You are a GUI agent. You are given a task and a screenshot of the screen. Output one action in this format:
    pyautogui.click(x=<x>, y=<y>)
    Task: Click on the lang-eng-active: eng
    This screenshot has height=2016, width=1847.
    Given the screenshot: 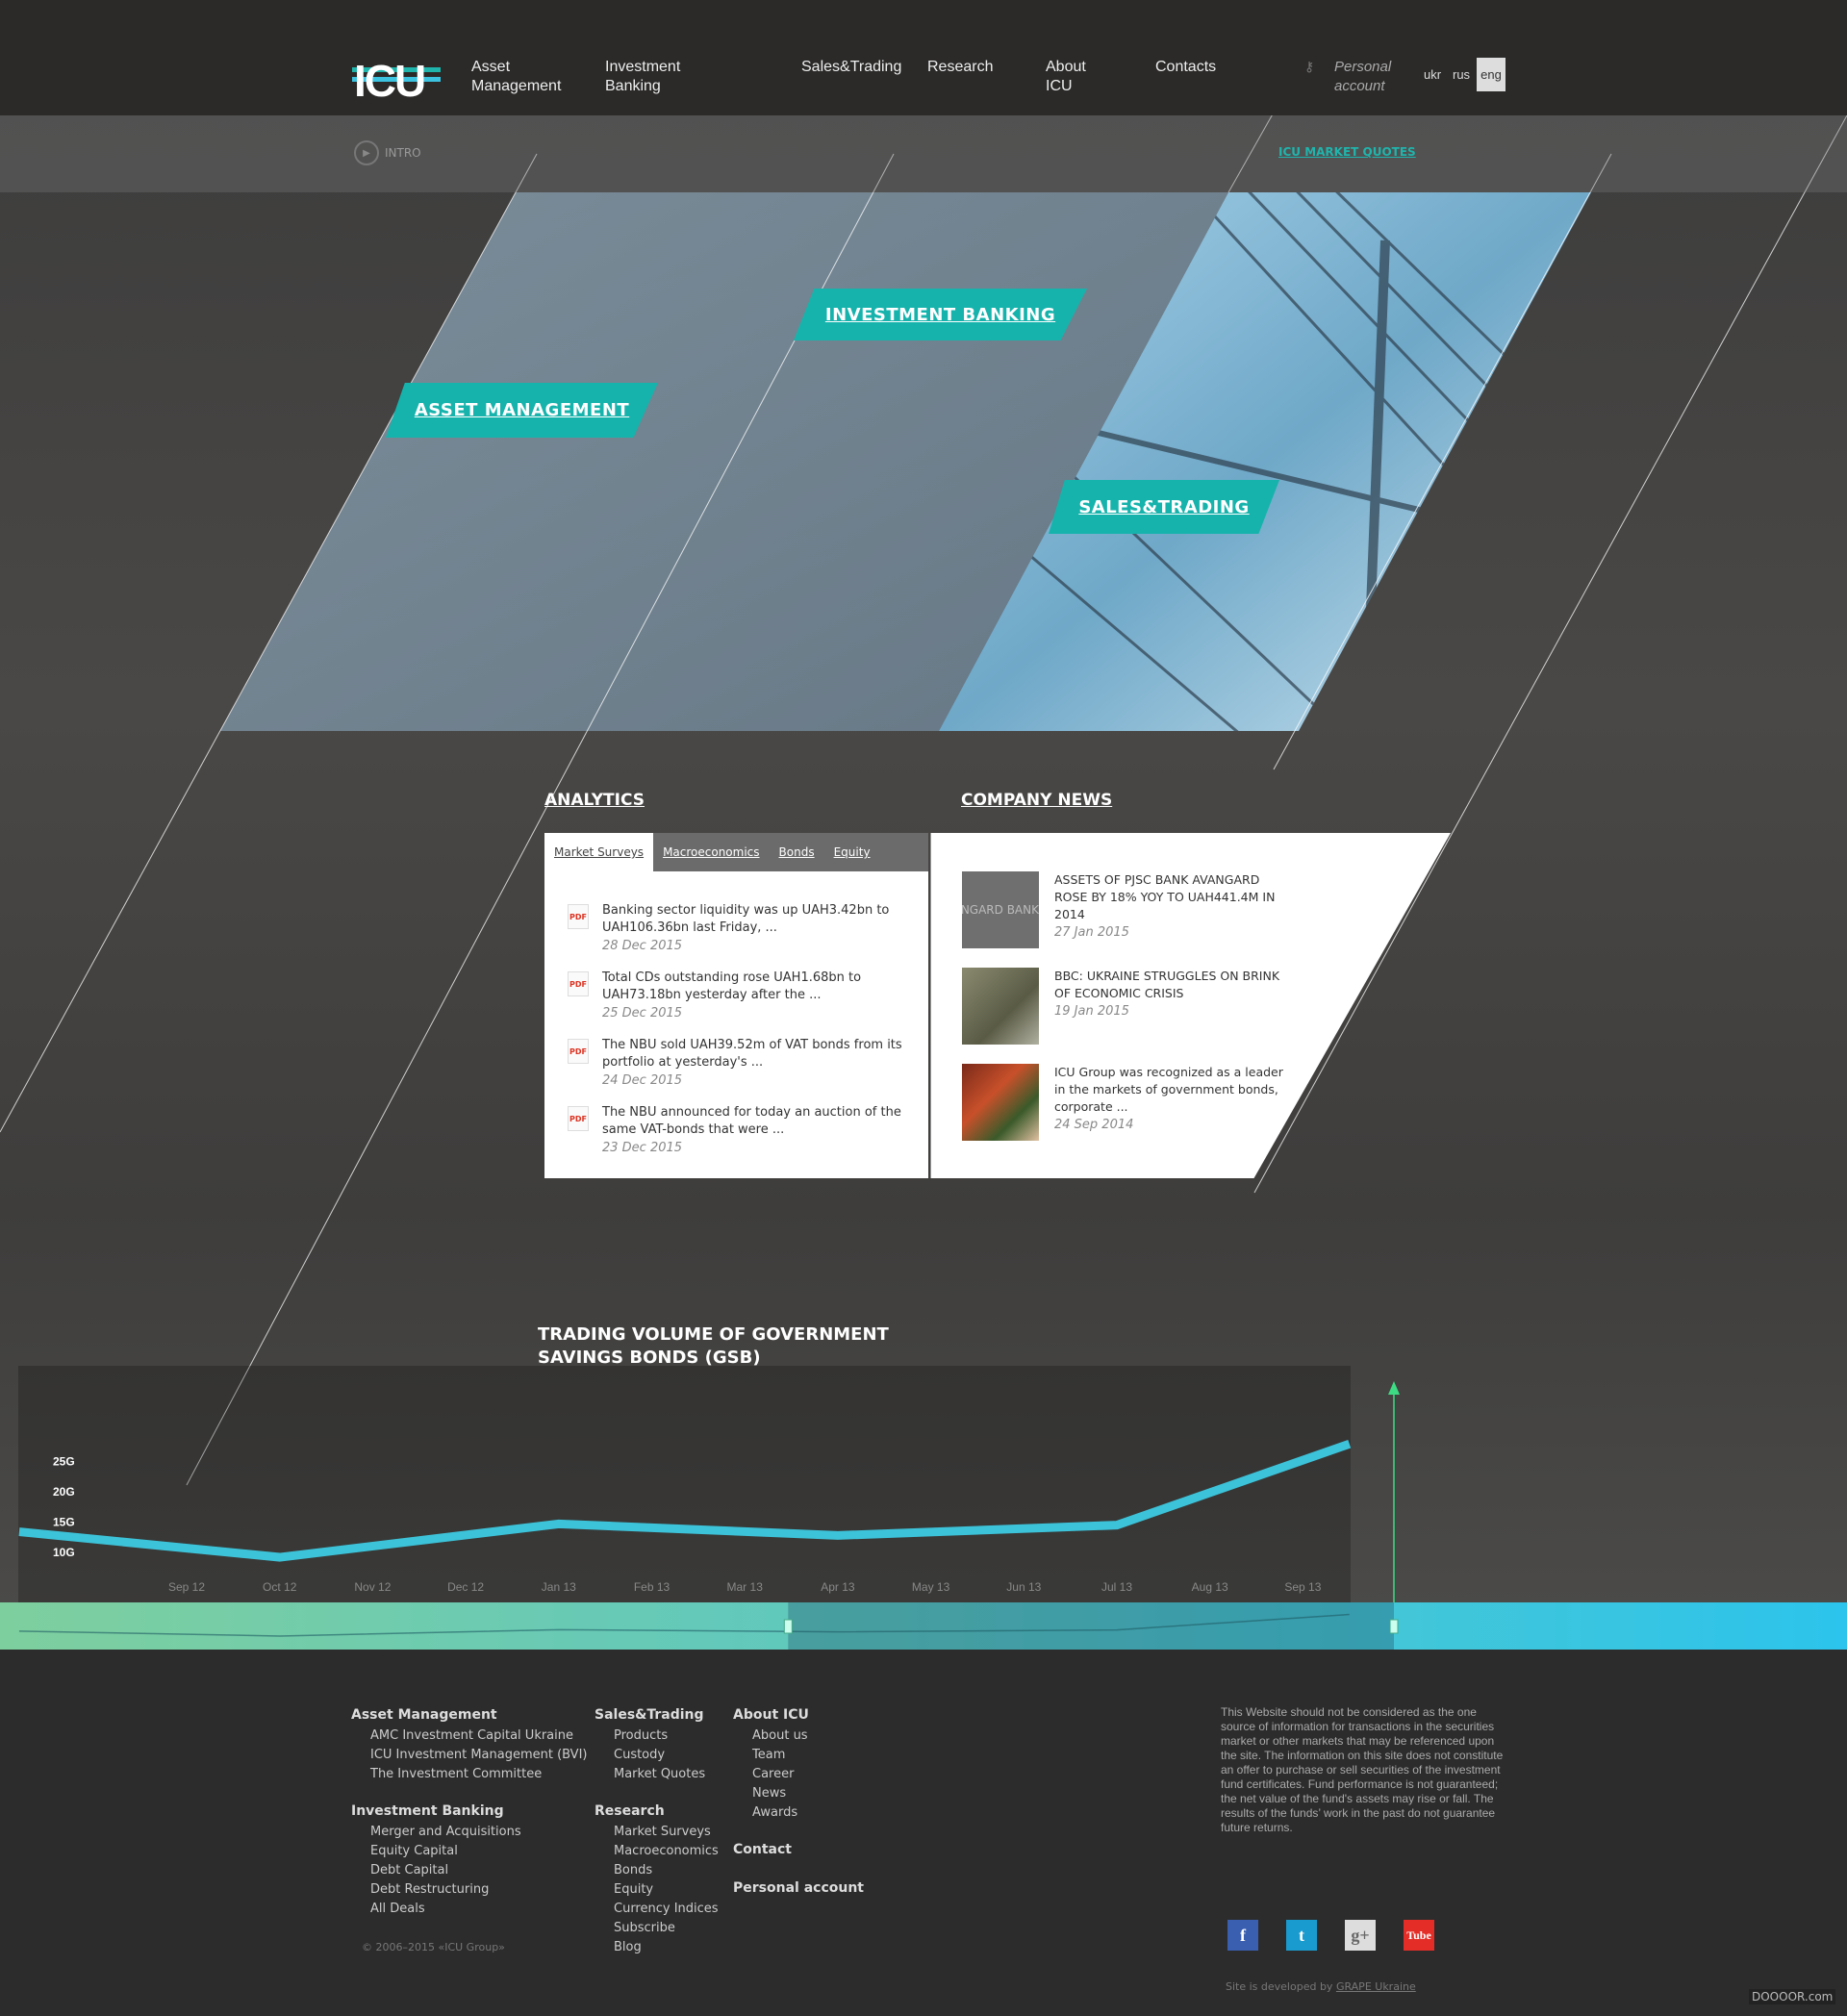 What is the action you would take?
    pyautogui.click(x=1491, y=75)
    